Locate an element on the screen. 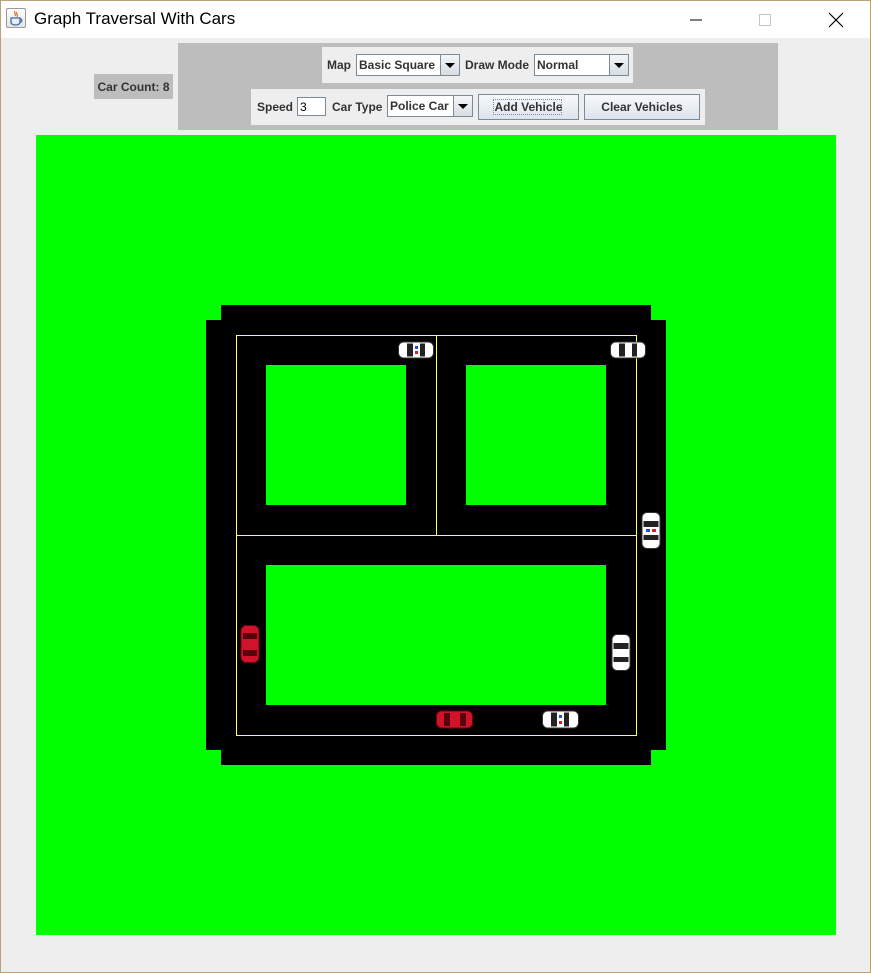  window-title: Graph Traversal With Cars is located at coordinates (135, 18).